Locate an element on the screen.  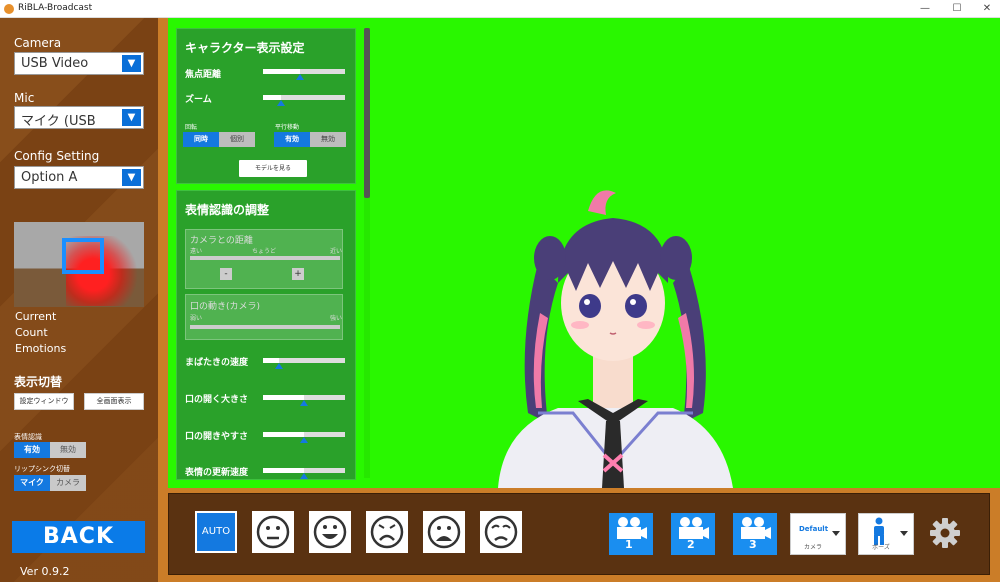
sad-face-icon is located at coordinates (387, 532).